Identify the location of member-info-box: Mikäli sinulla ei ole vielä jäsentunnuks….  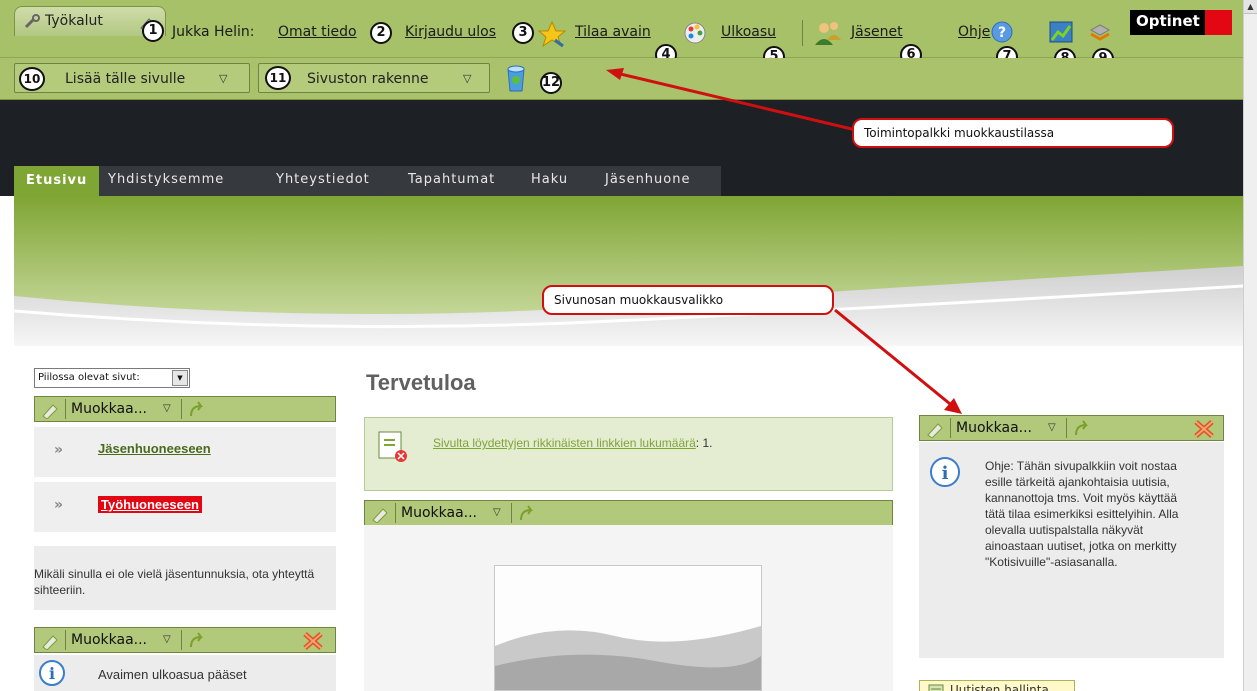
(185, 578).